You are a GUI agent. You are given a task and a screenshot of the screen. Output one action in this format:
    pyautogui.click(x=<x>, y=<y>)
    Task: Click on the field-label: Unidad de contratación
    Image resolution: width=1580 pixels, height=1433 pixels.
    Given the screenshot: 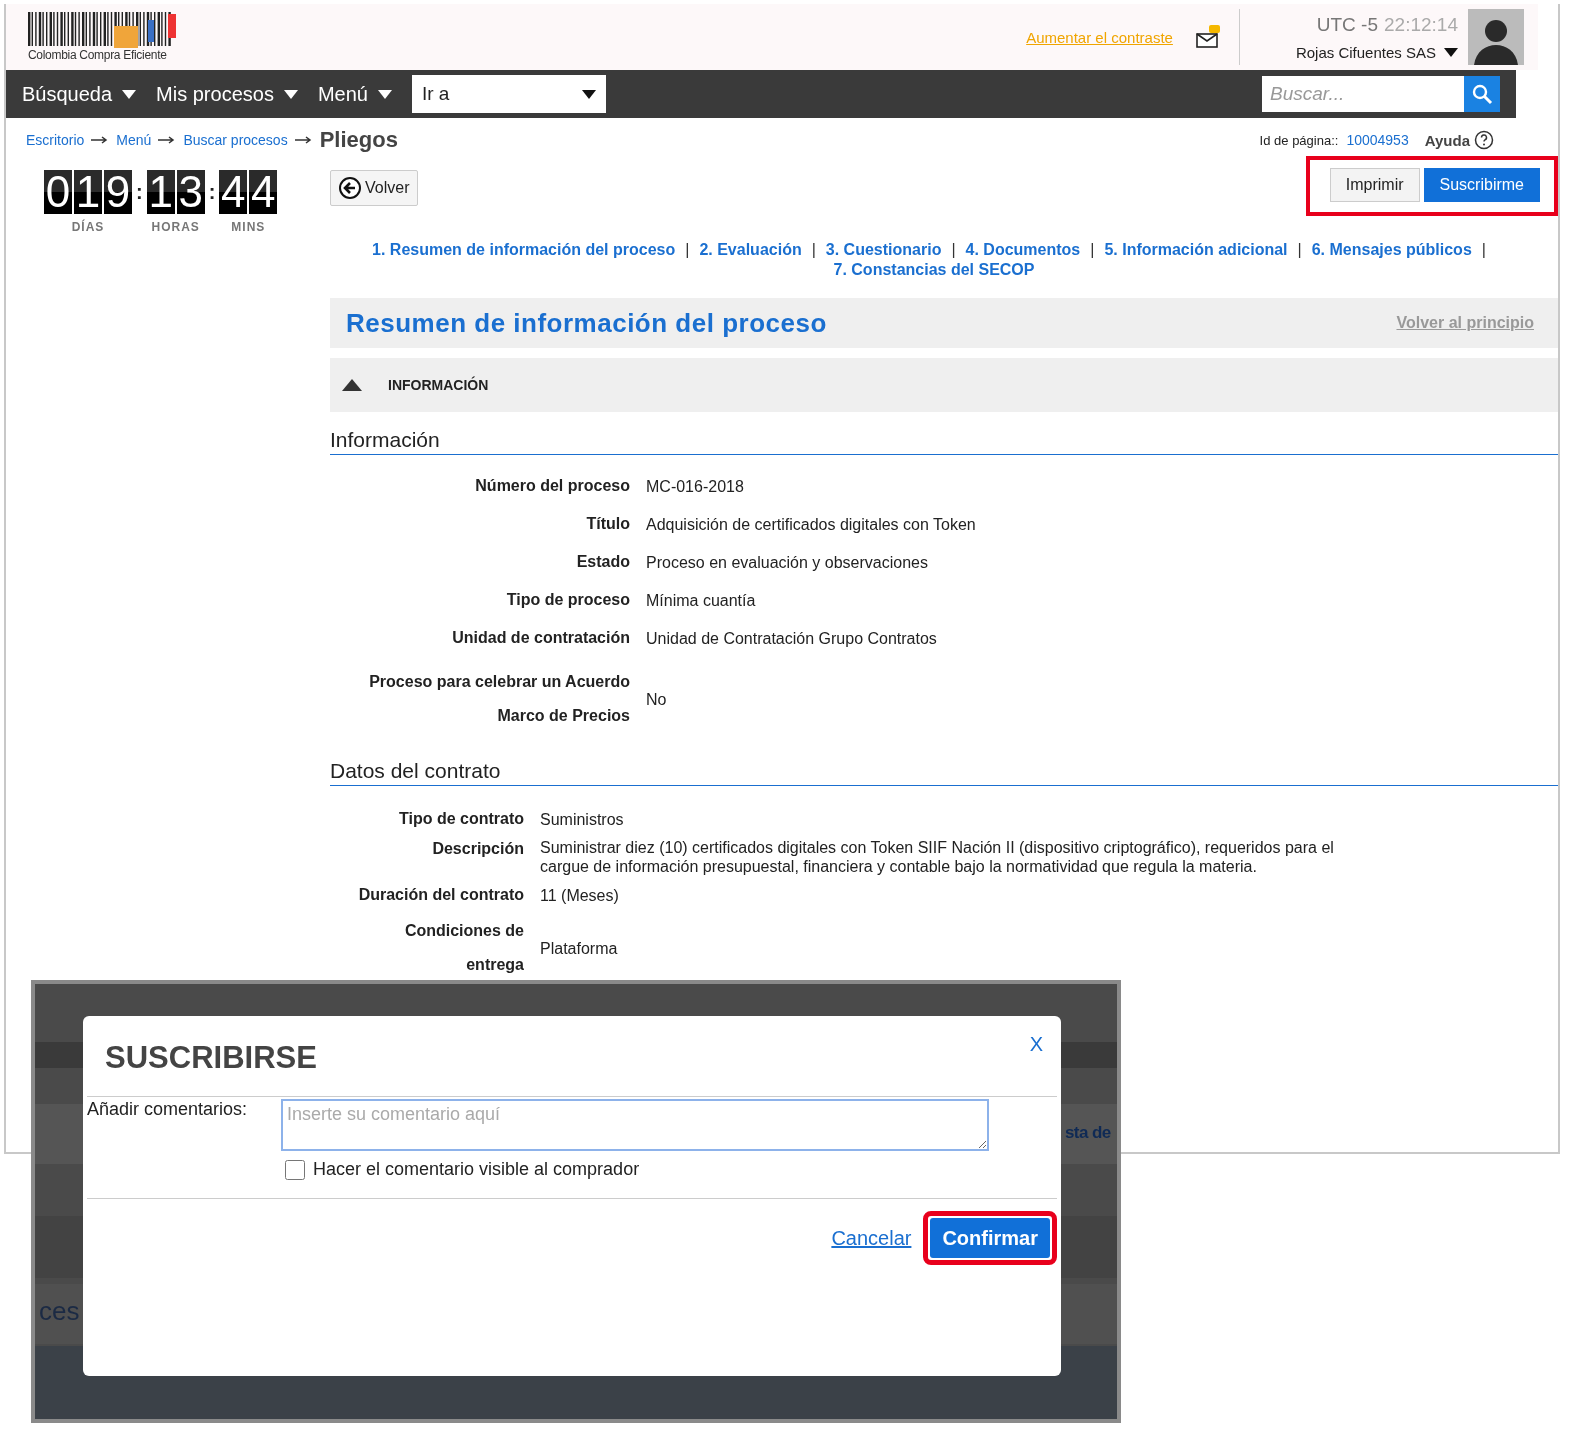 What is the action you would take?
    pyautogui.click(x=540, y=638)
    